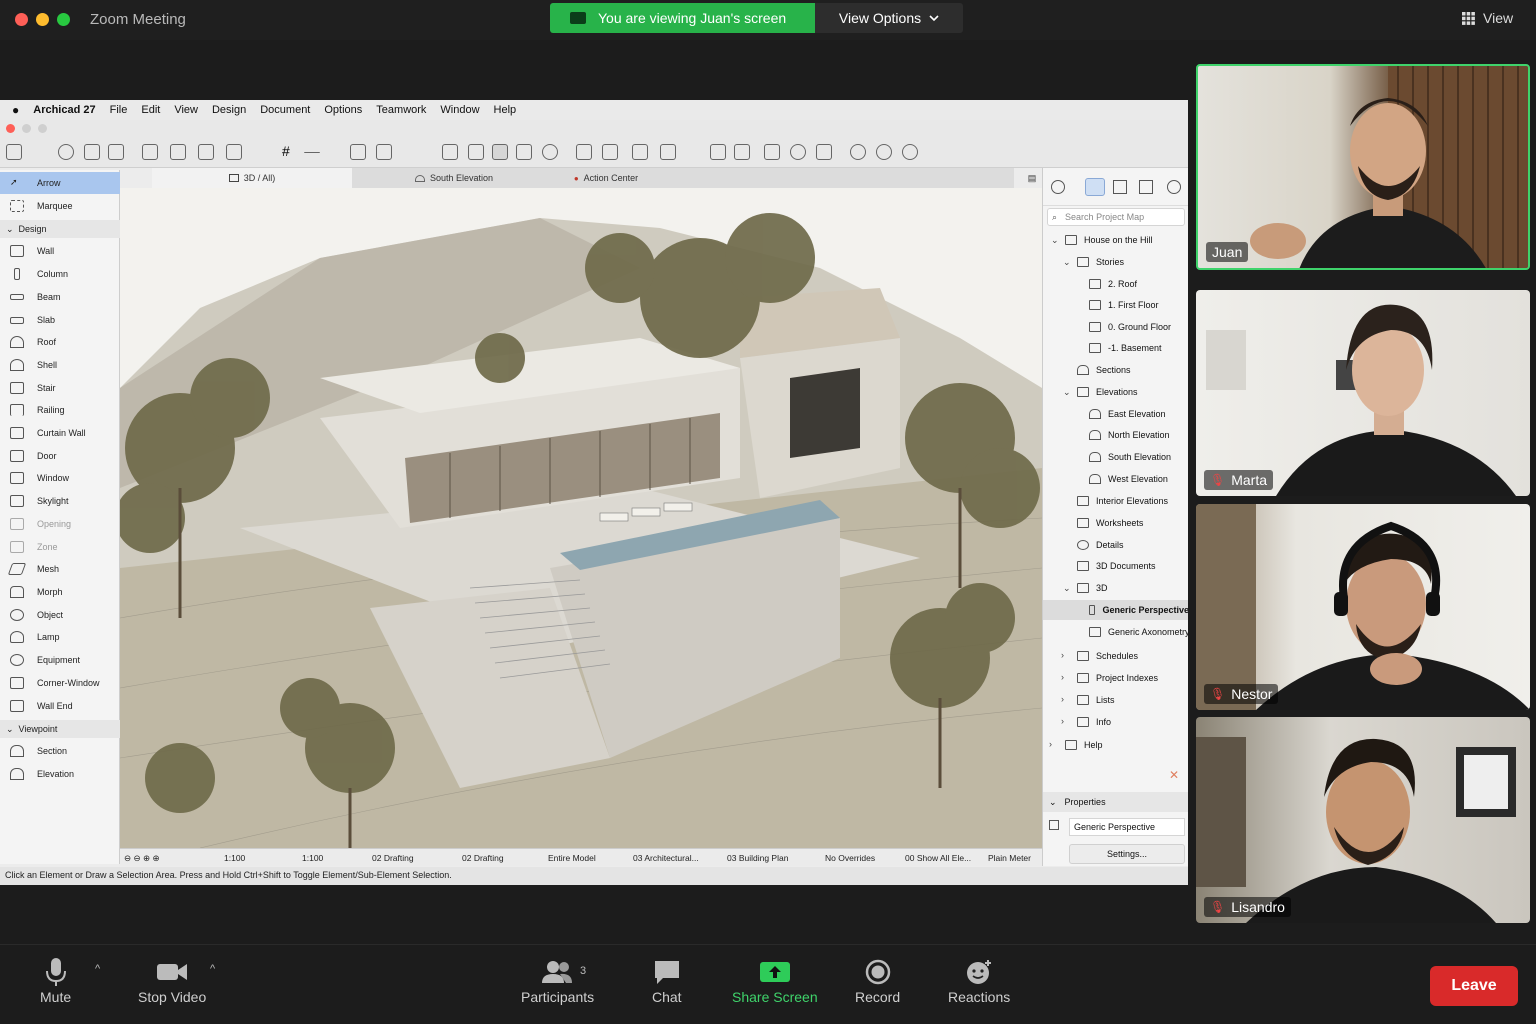  What do you see at coordinates (290, 152) in the screenshot?
I see `grid-snap-icon: #` at bounding box center [290, 152].